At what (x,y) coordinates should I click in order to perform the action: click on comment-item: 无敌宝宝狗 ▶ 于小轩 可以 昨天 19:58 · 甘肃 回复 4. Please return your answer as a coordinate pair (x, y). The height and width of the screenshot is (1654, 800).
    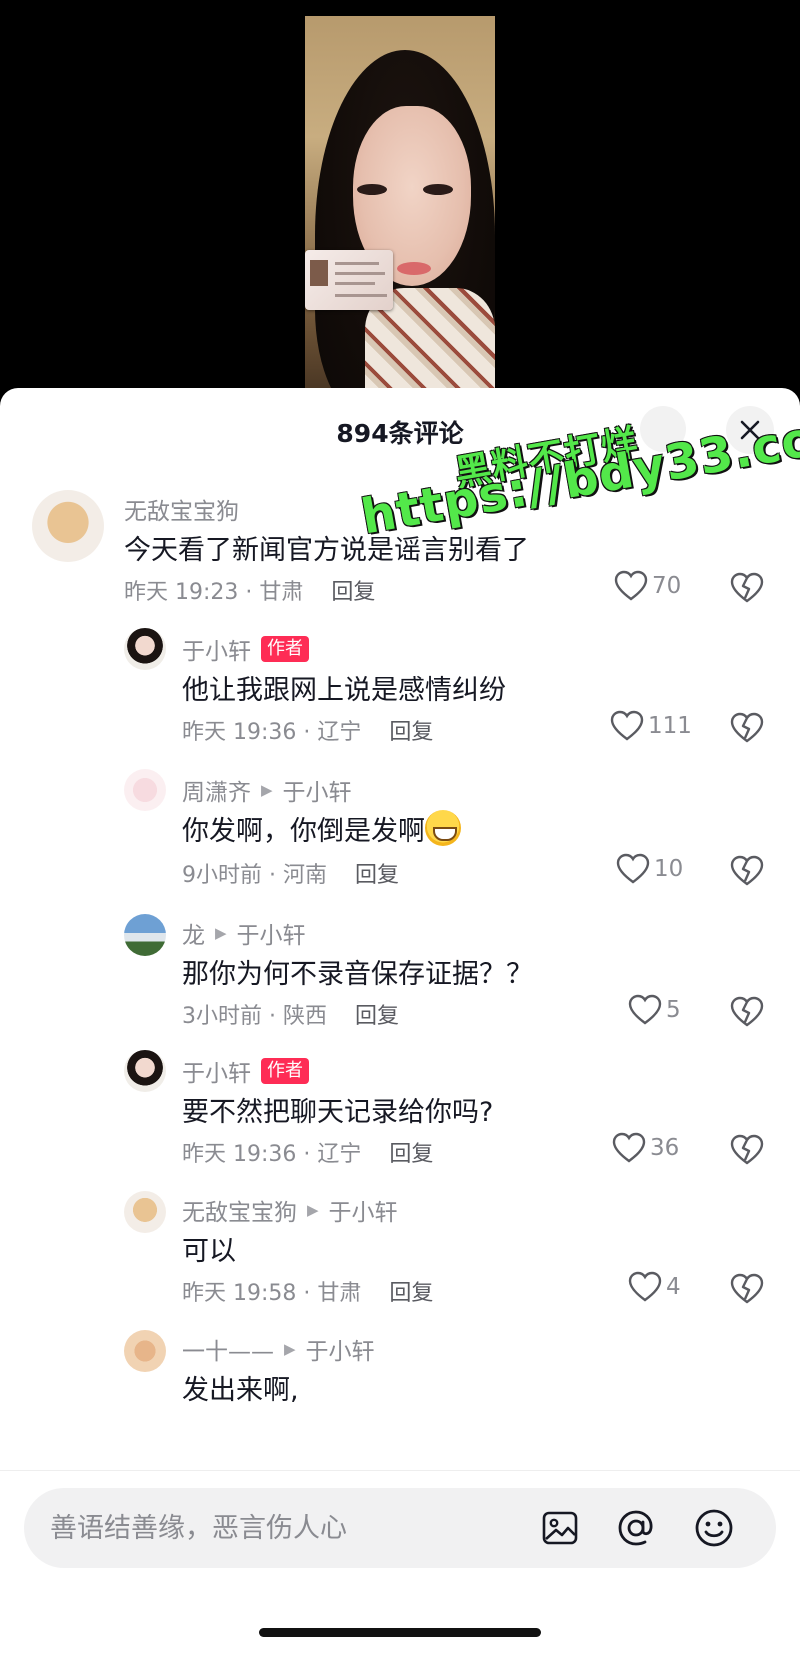
    Looking at the image, I should click on (400, 1255).